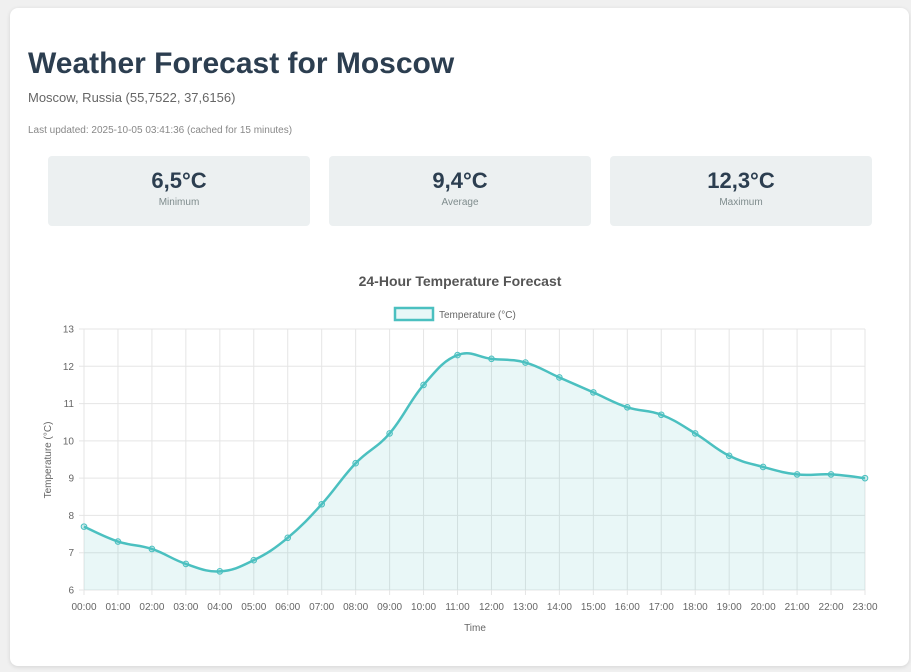 The image size is (911, 672). Describe the element at coordinates (491, 607) in the screenshot. I see `x-tick-label: 12:00` at that location.